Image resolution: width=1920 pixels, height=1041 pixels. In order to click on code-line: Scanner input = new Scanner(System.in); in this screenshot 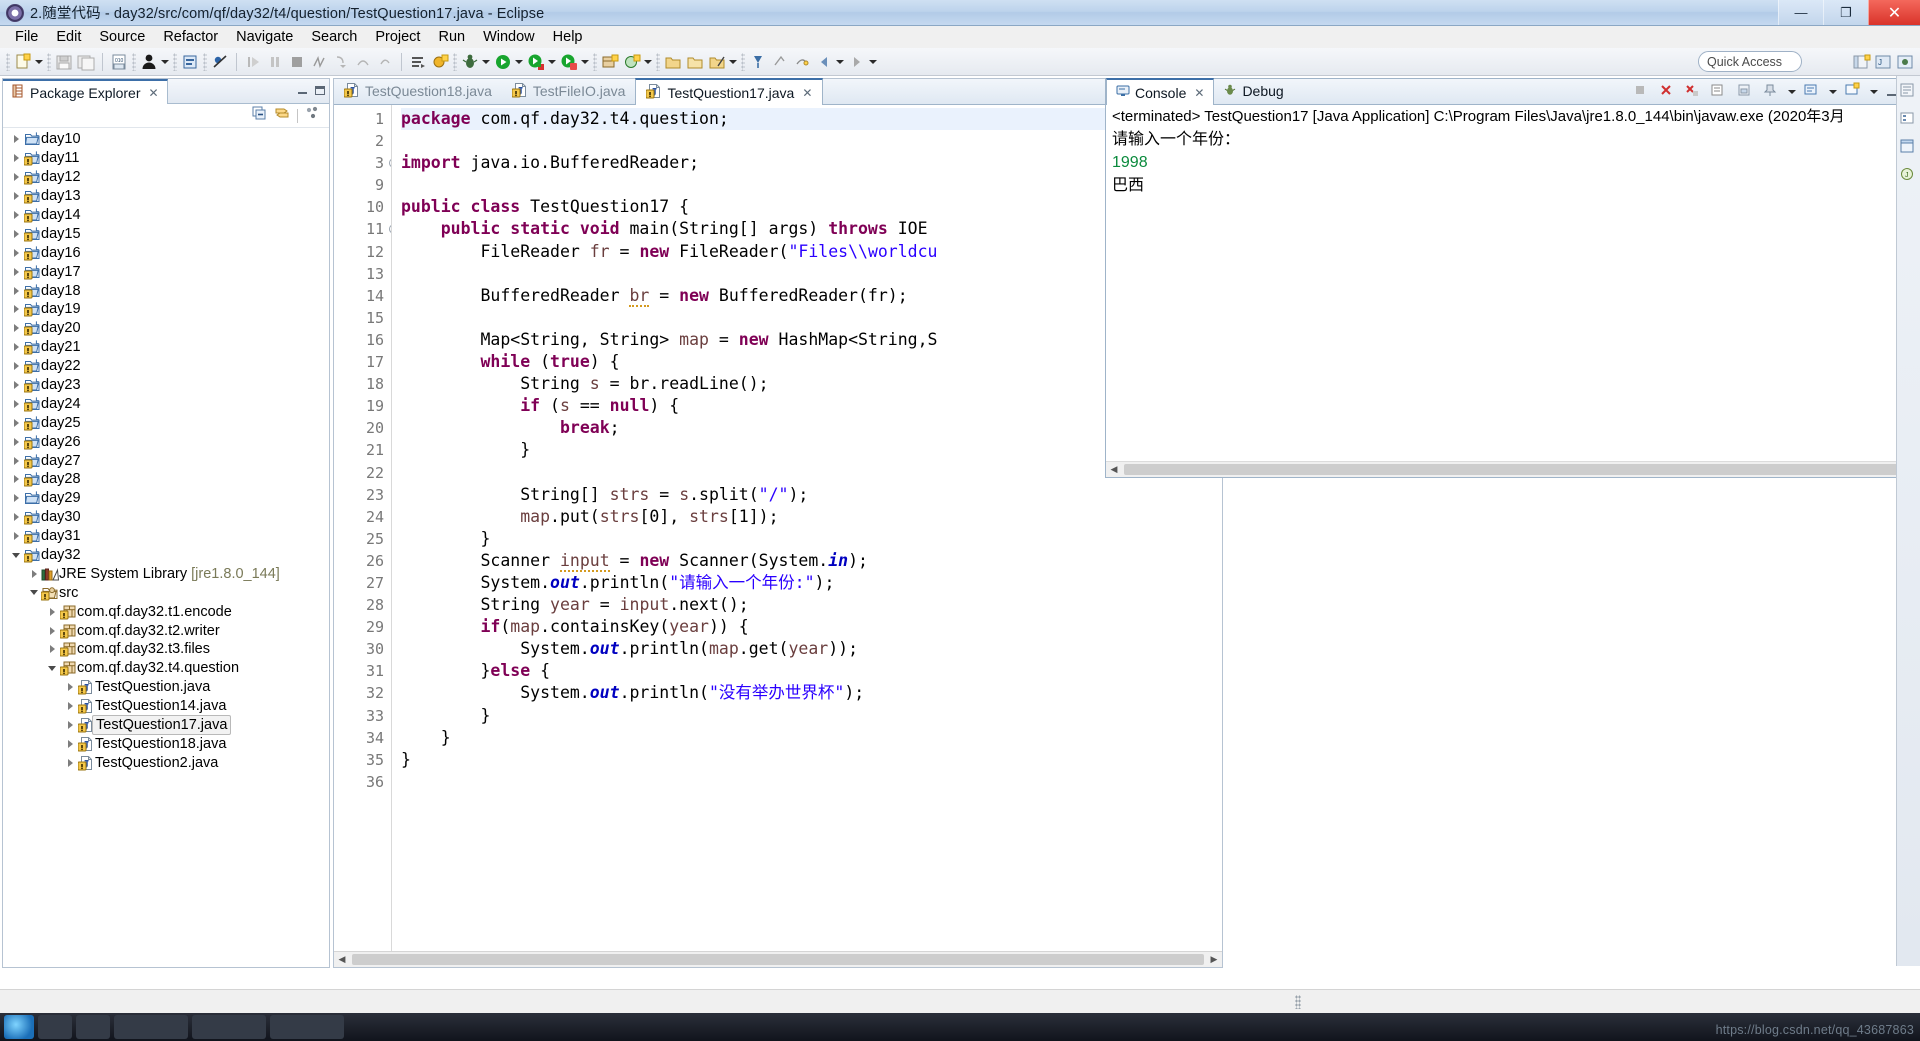, I will do `click(811, 561)`.